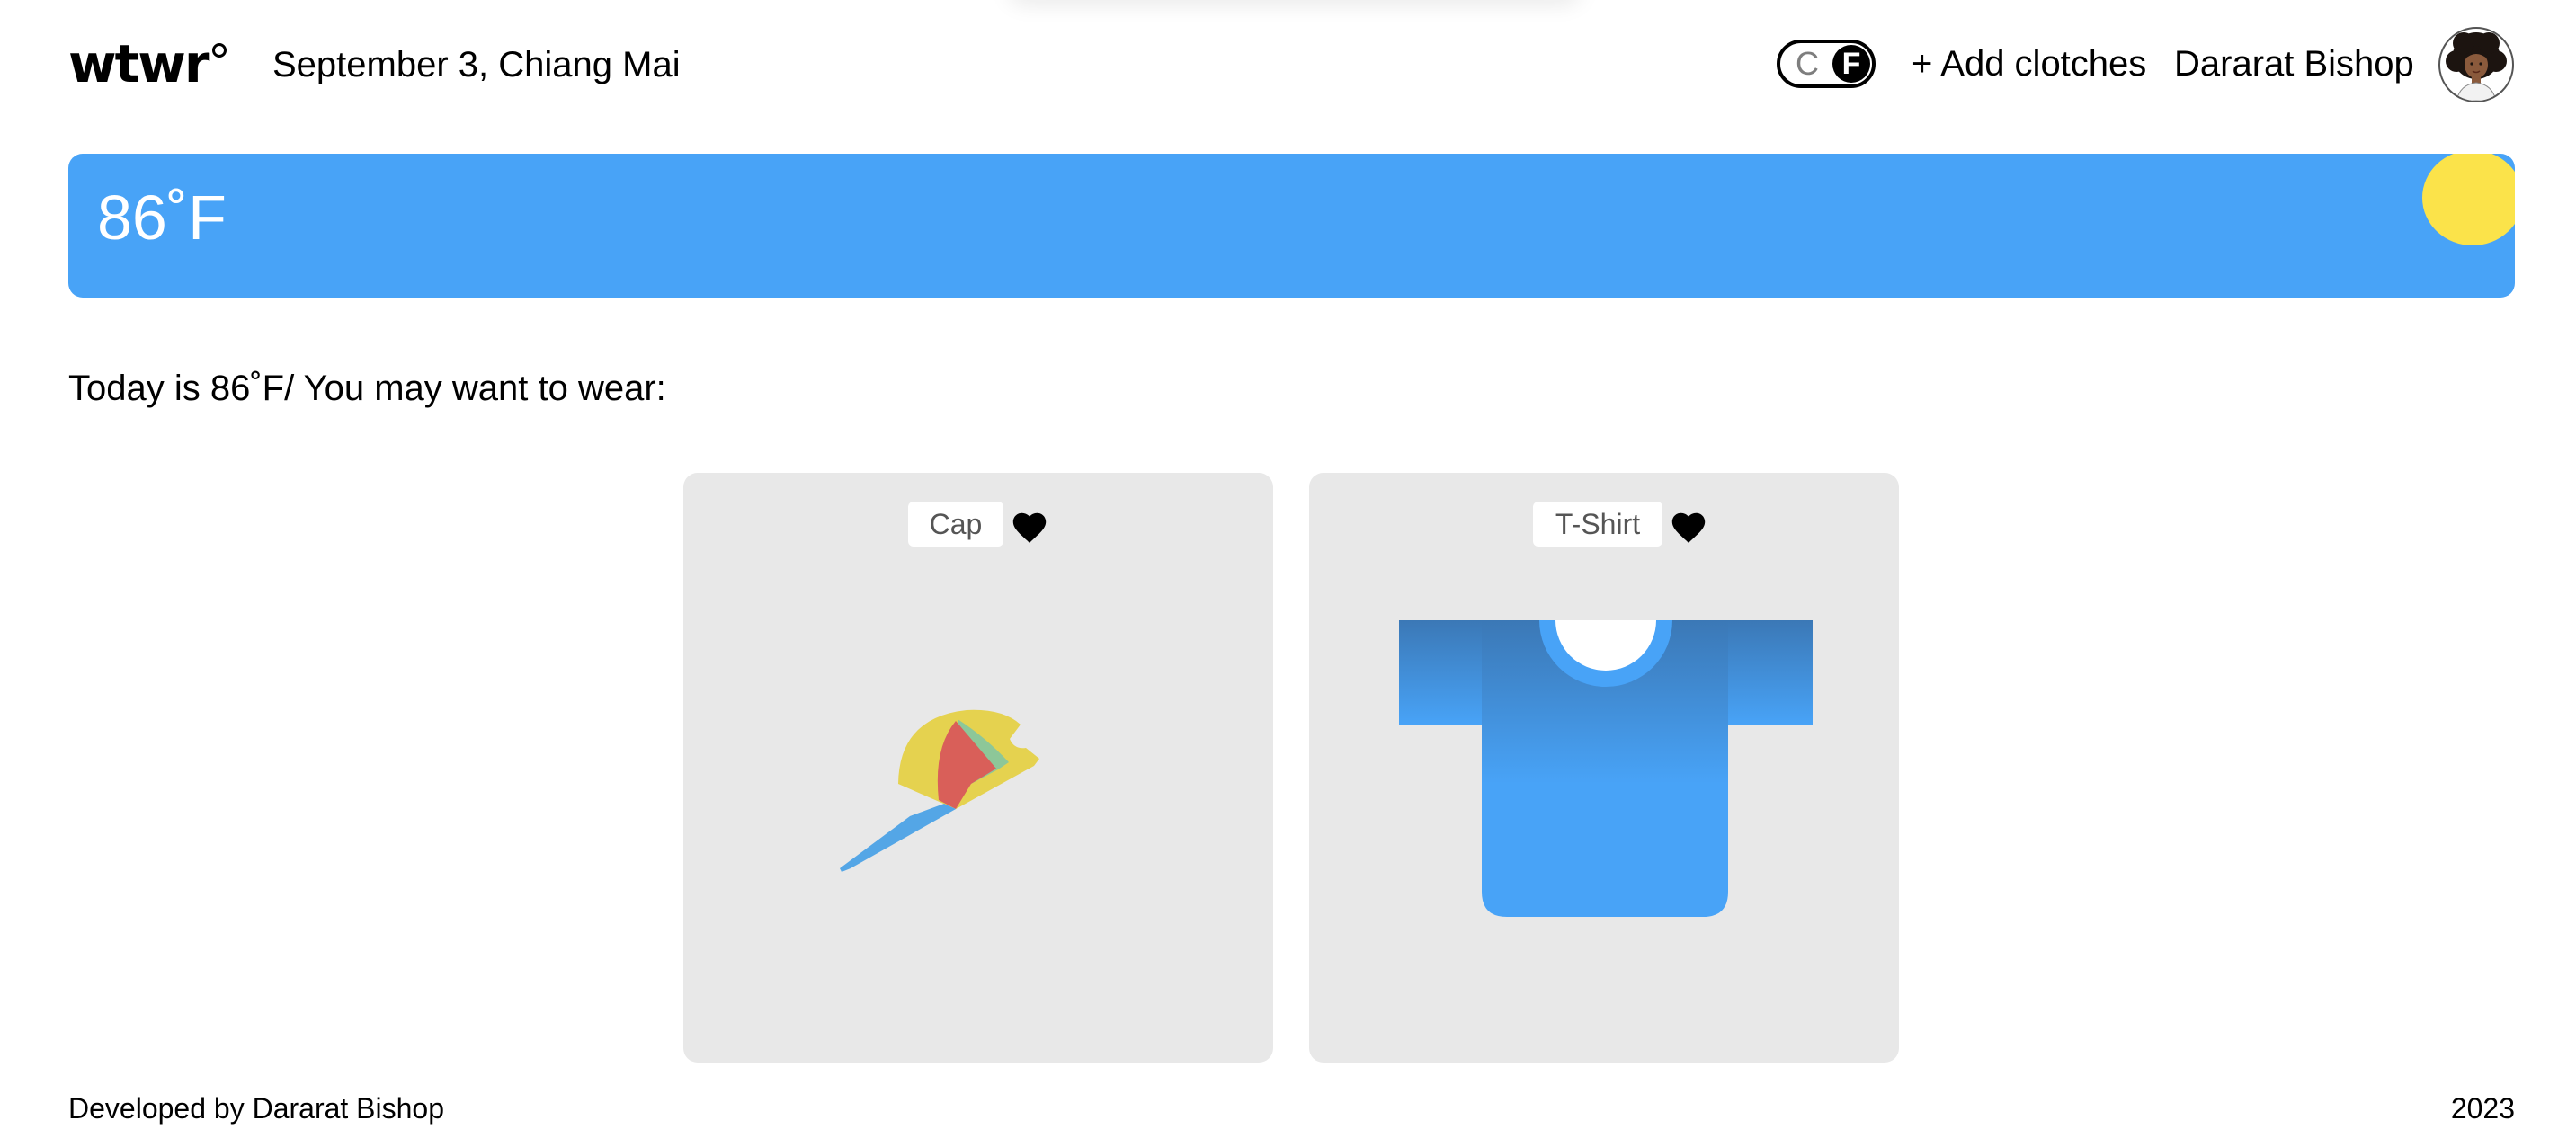  I want to click on card-image-t-shirt, so click(1606, 773).